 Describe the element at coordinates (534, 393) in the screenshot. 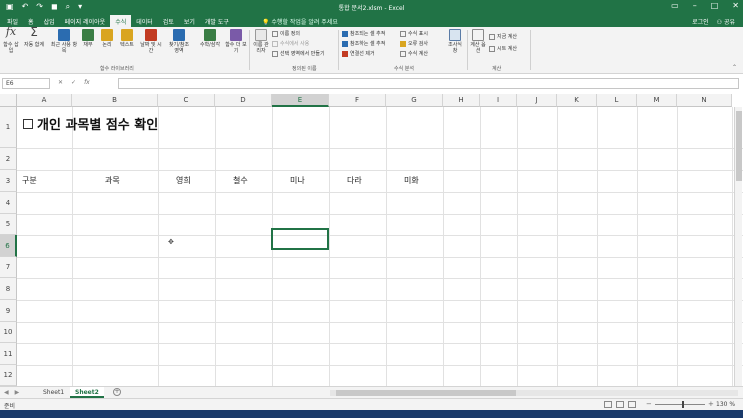

I see `horizontal-scrollbar` at that location.